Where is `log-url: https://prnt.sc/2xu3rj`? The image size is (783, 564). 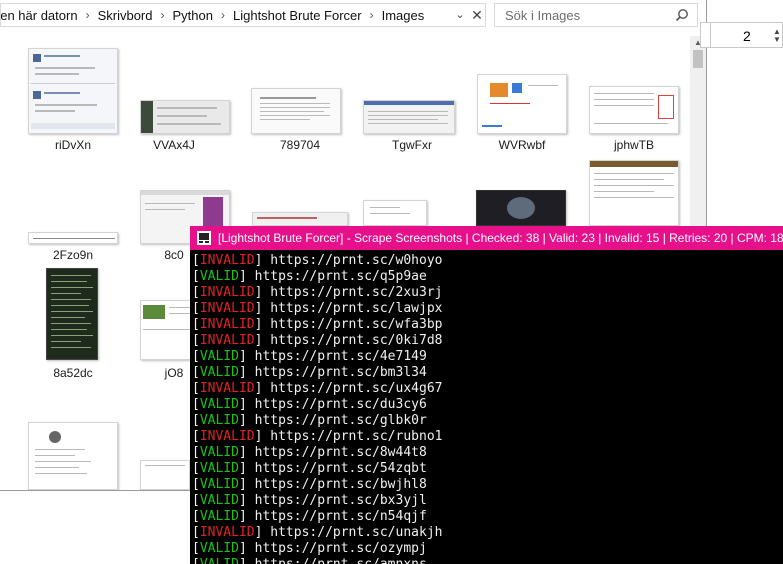
log-url: https://prnt.sc/2xu3rj is located at coordinates (356, 292).